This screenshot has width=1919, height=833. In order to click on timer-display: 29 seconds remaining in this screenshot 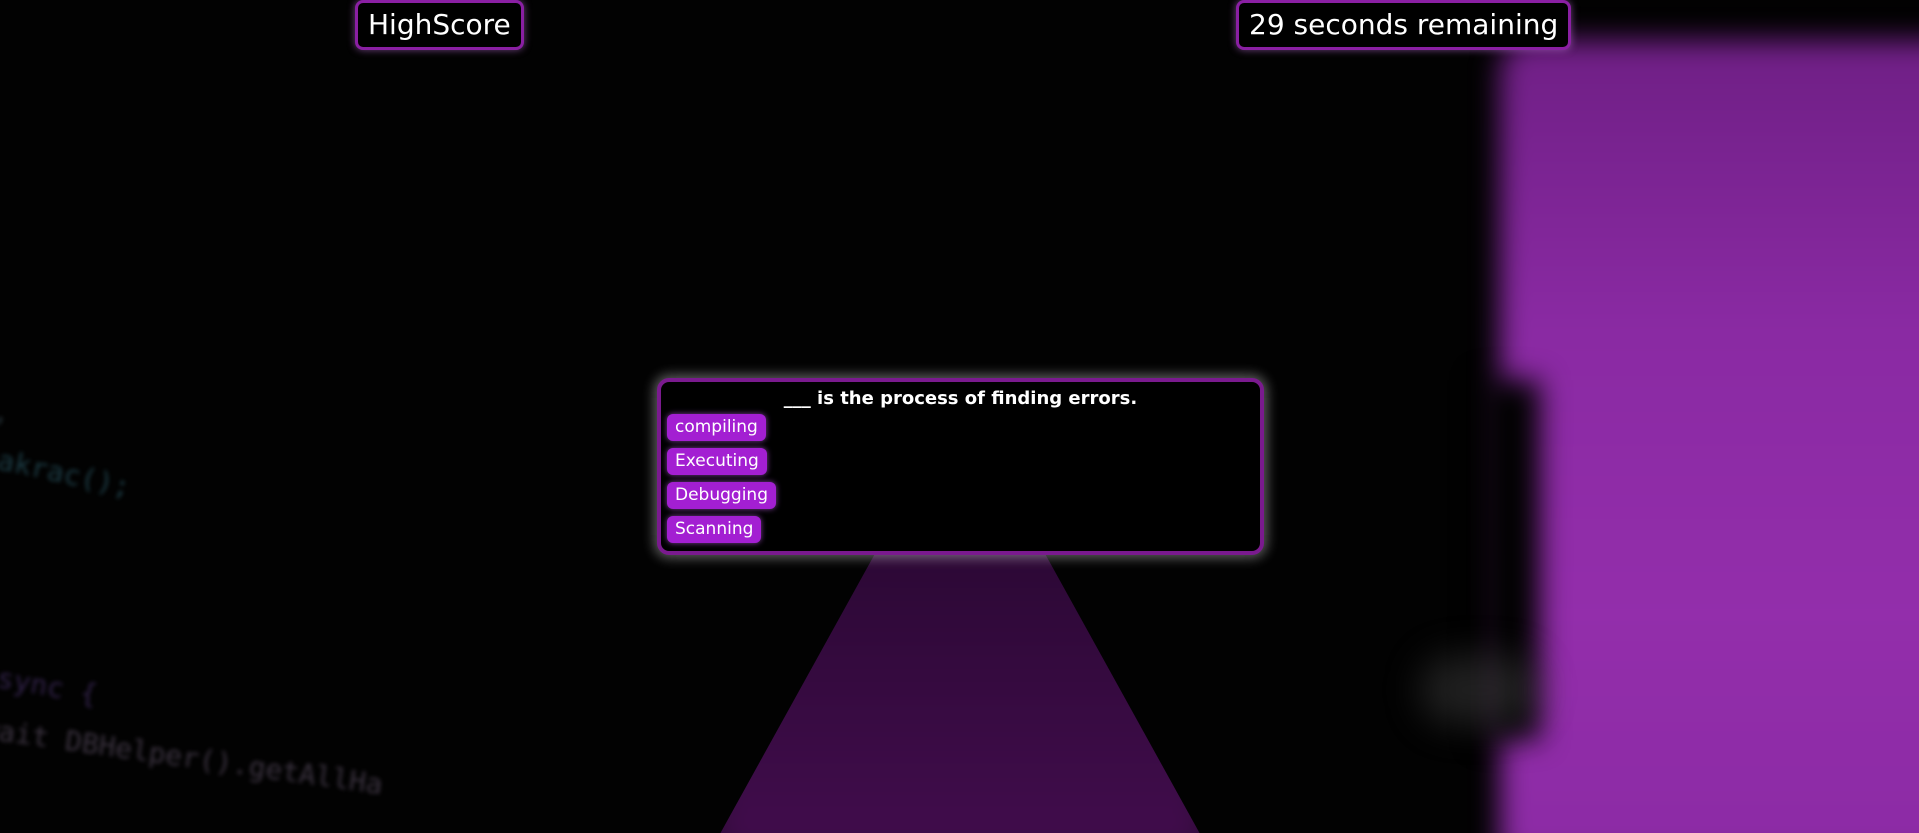, I will do `click(1404, 25)`.